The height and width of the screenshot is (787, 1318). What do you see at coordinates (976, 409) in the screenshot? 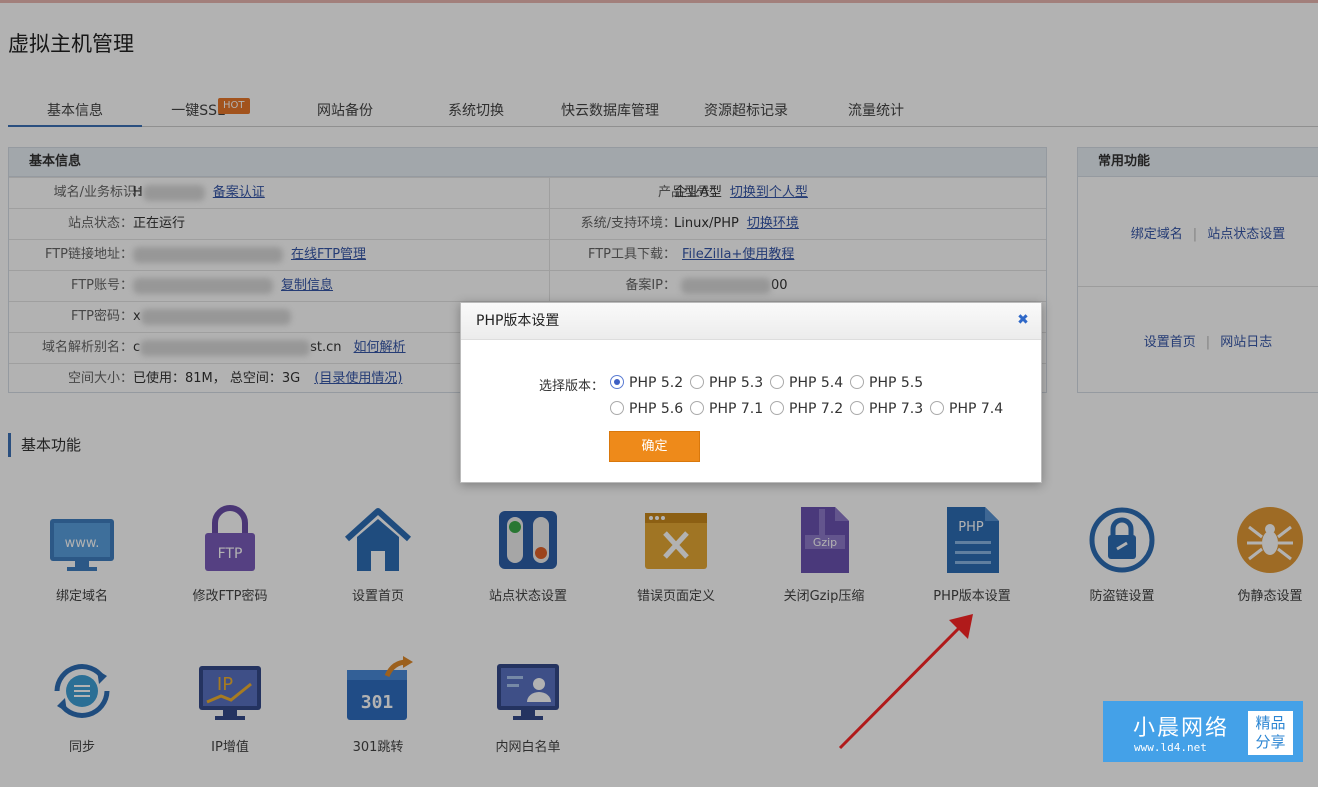
I see `radio-label: PHP 7.4` at bounding box center [976, 409].